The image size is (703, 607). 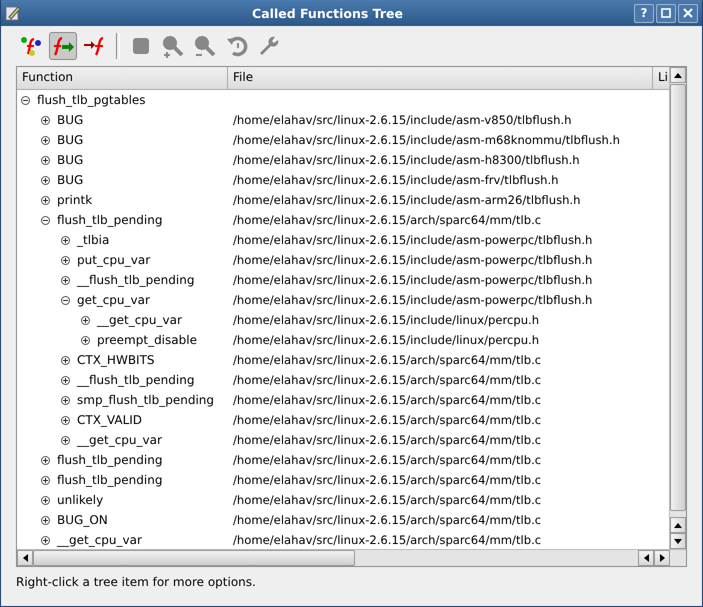 I want to click on pencil-icon, so click(x=13, y=13).